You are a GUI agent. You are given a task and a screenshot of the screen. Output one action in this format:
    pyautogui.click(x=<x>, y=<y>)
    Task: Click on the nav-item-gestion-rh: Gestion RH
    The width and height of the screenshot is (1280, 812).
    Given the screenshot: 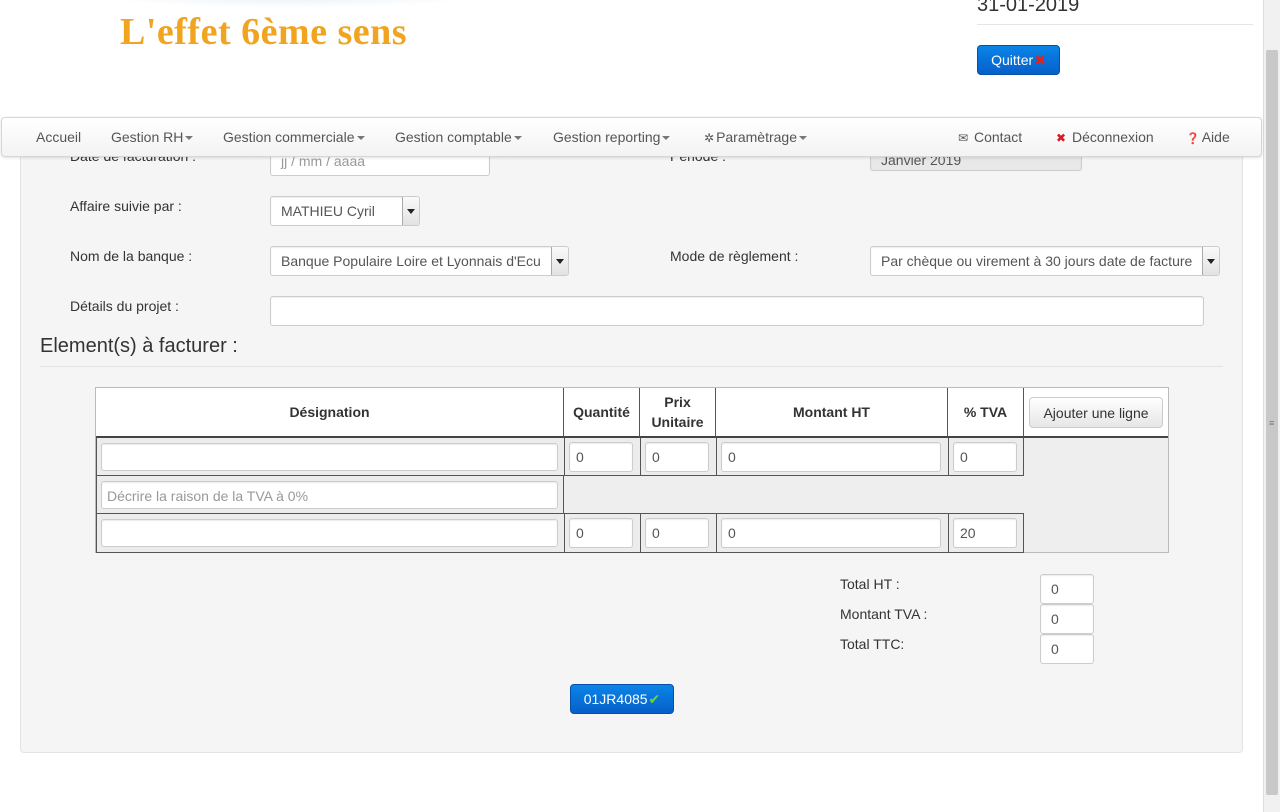 What is the action you would take?
    pyautogui.click(x=152, y=137)
    